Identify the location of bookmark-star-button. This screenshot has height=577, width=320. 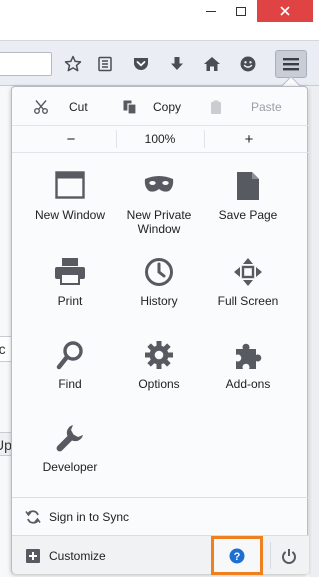
(73, 64).